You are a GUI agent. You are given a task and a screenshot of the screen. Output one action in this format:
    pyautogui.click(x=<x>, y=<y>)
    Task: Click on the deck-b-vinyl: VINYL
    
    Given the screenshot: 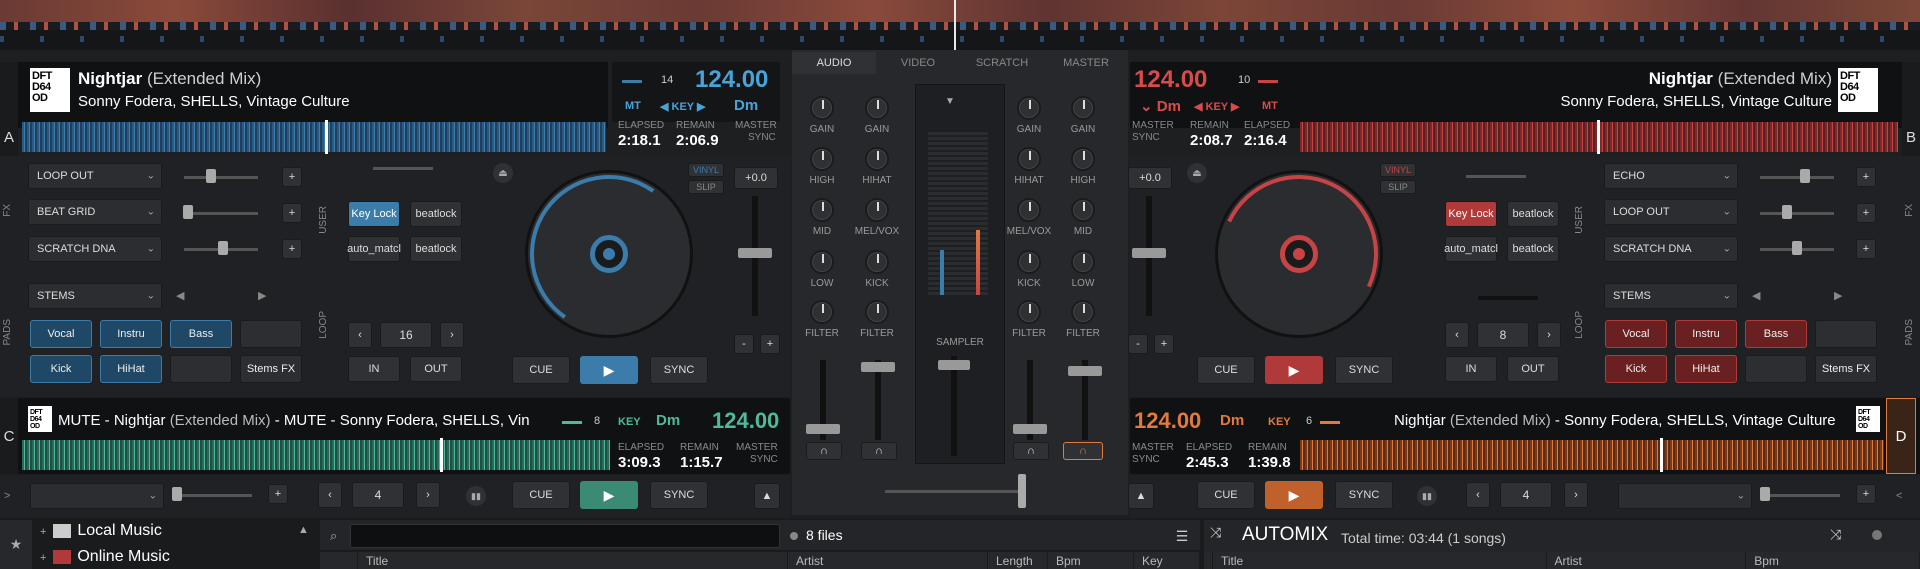 What is the action you would take?
    pyautogui.click(x=1398, y=170)
    